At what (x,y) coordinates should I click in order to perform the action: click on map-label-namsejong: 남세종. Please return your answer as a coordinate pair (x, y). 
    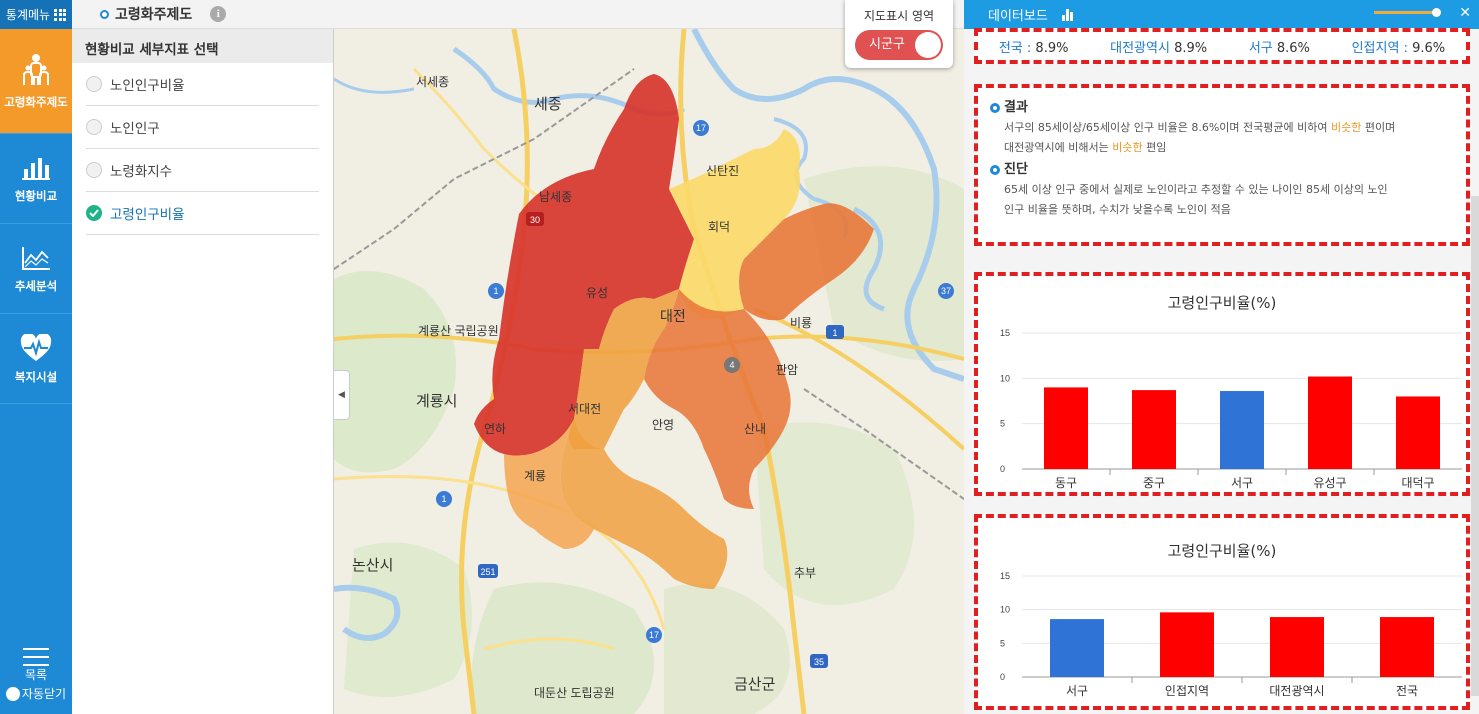
    Looking at the image, I should click on (555, 197).